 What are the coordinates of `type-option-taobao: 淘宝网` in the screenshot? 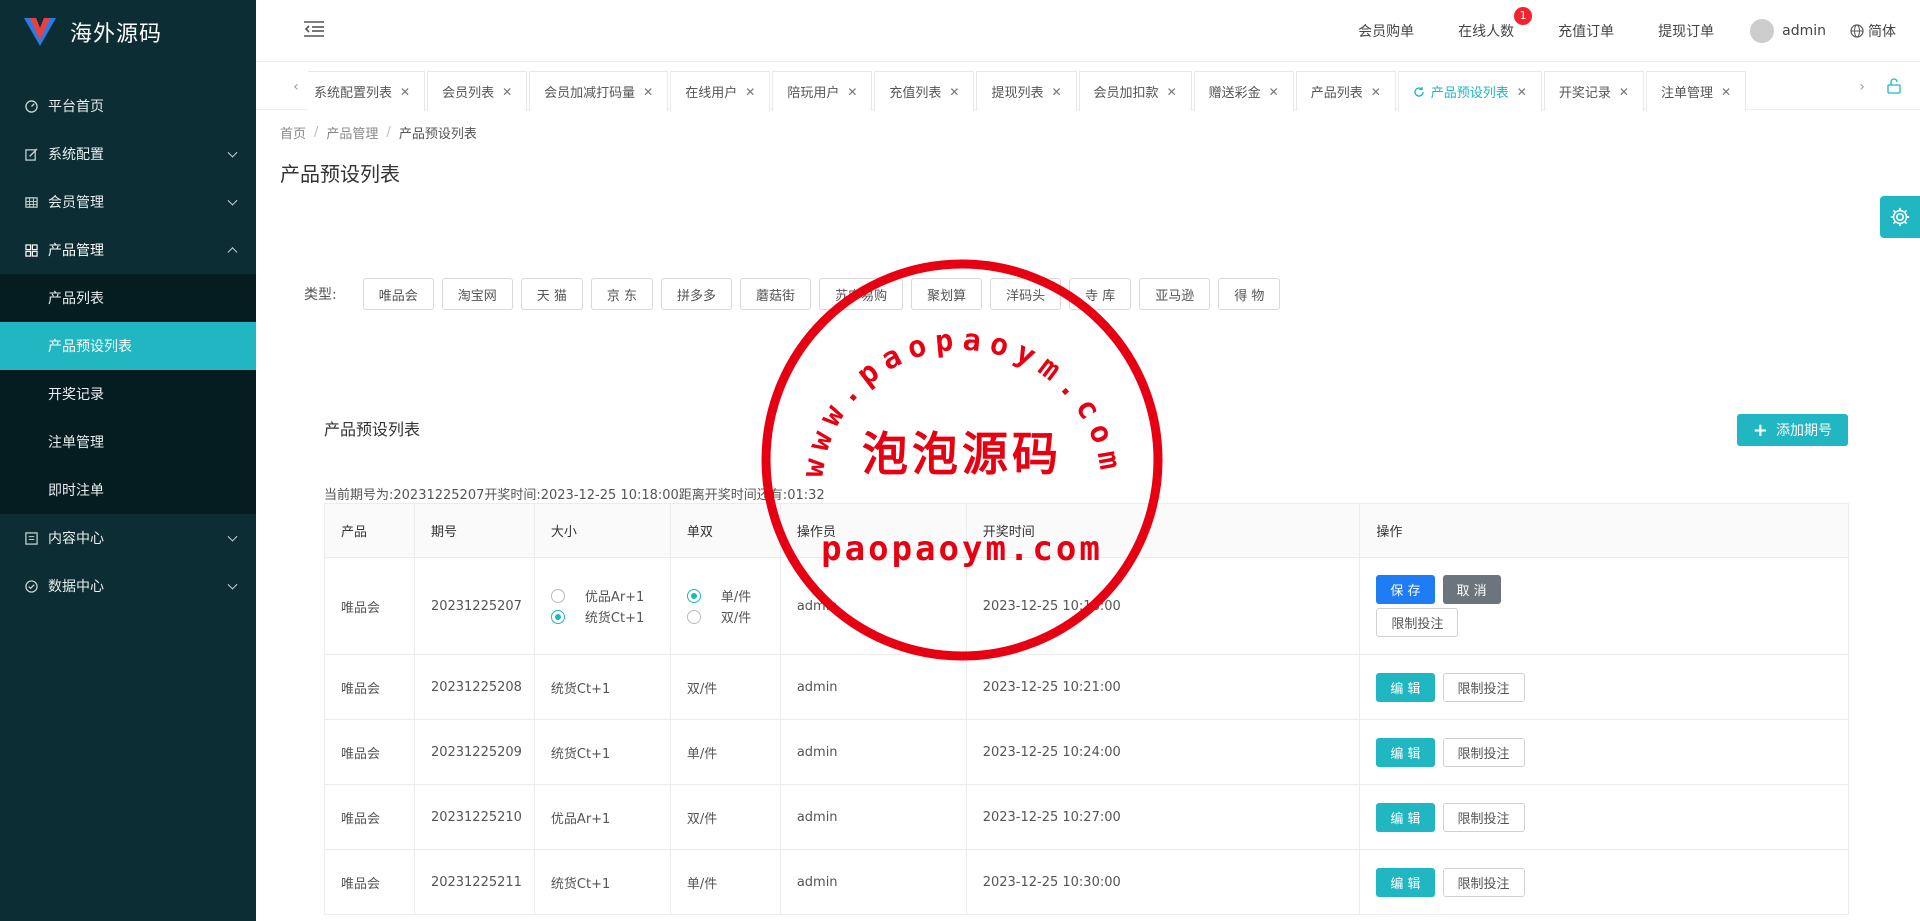 It's located at (477, 294).